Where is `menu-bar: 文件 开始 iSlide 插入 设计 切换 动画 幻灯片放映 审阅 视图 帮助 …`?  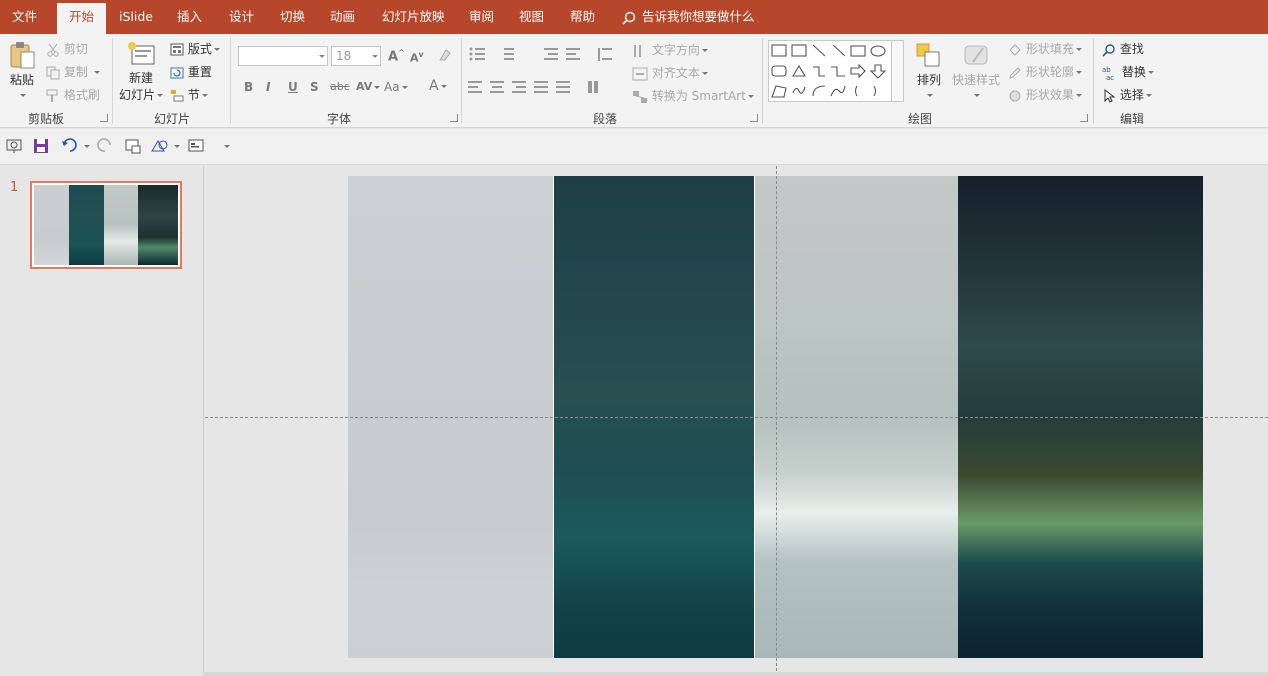
menu-bar: 文件 开始 iSlide 插入 设计 切换 动画 幻灯片放映 审阅 视图 帮助 … is located at coordinates (634, 17).